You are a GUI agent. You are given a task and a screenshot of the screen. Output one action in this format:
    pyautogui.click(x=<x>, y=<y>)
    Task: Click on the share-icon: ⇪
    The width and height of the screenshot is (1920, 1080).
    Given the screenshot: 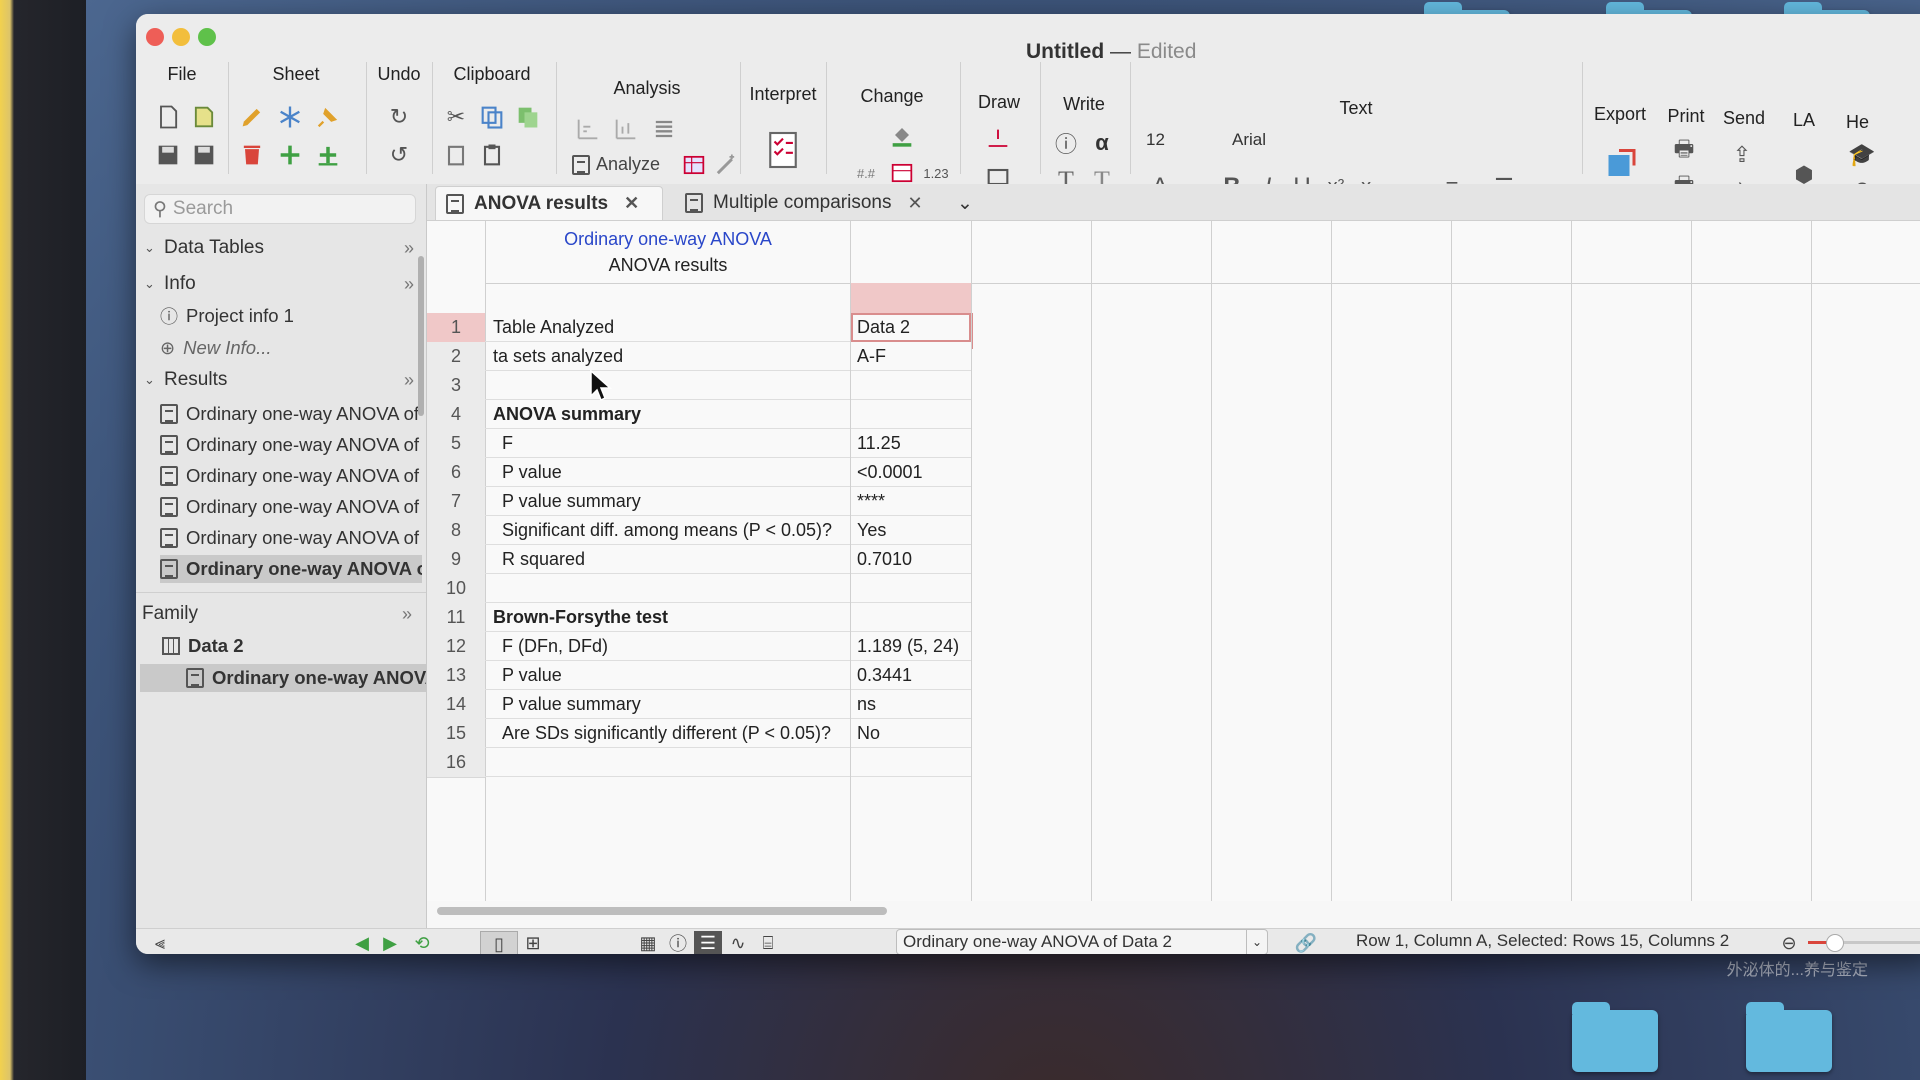 What is the action you would take?
    pyautogui.click(x=1742, y=155)
    